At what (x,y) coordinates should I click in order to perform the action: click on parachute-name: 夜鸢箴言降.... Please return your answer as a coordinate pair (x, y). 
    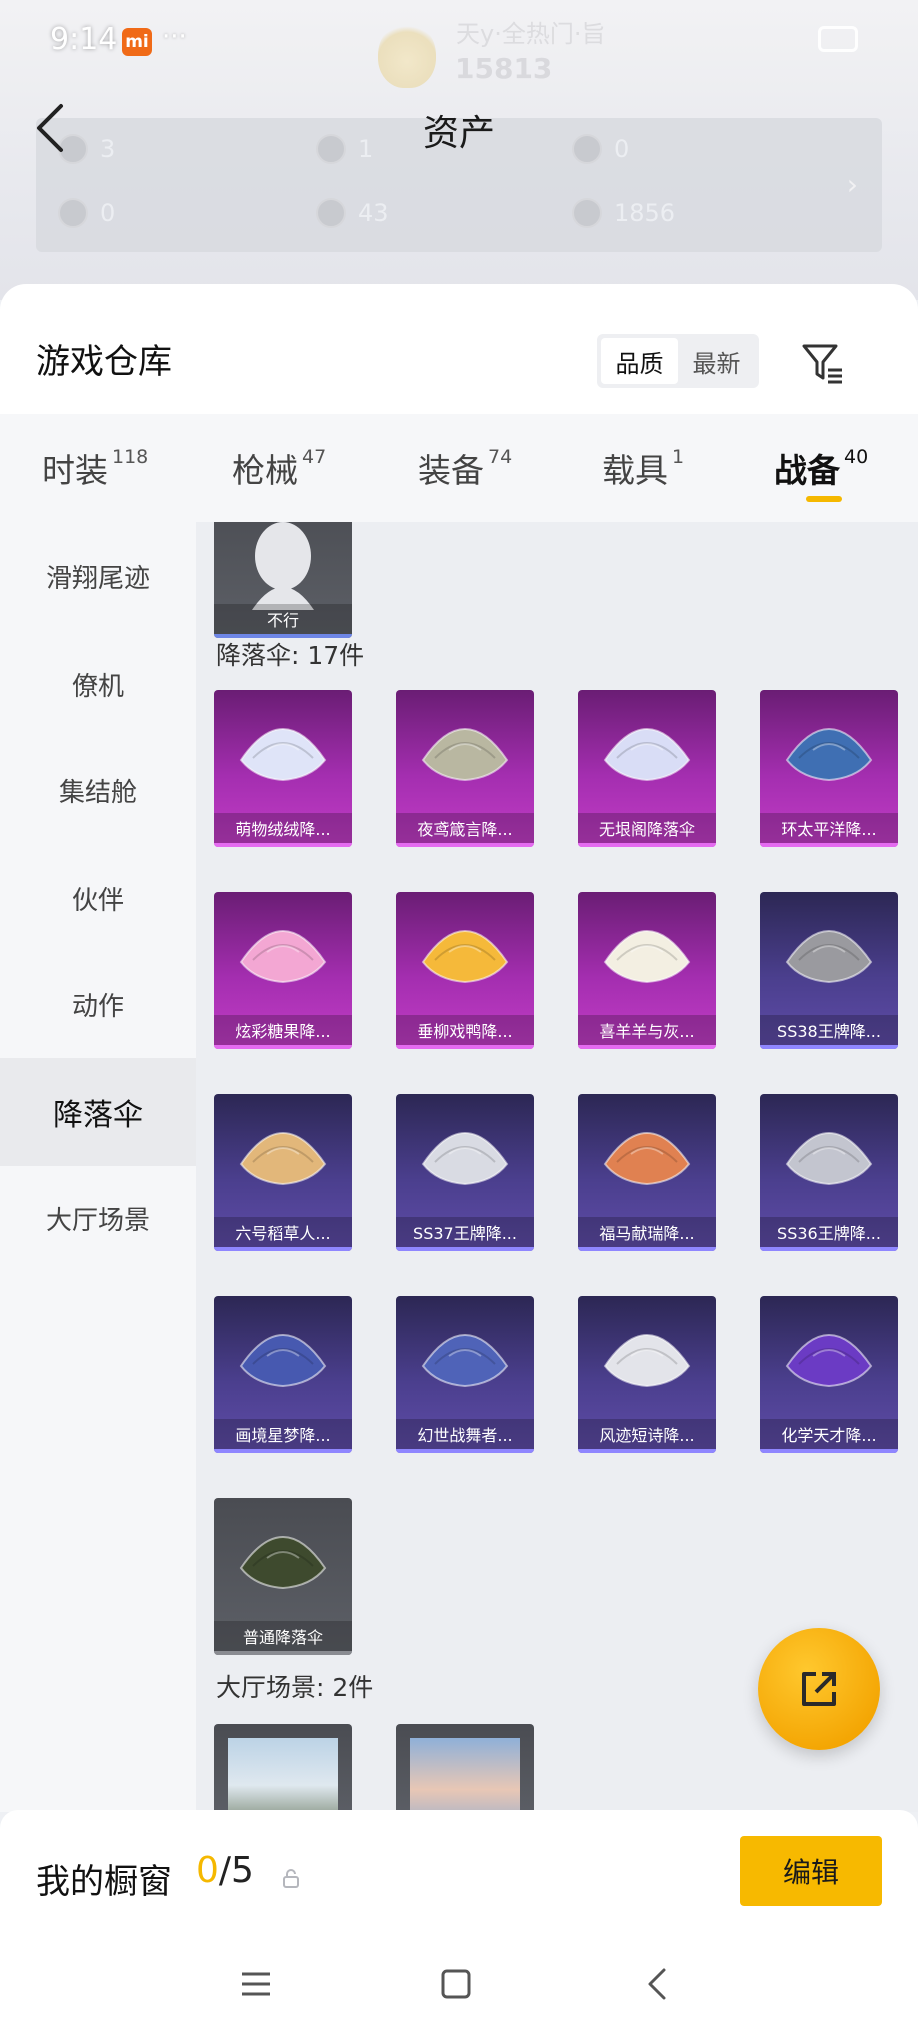
    Looking at the image, I should click on (465, 828).